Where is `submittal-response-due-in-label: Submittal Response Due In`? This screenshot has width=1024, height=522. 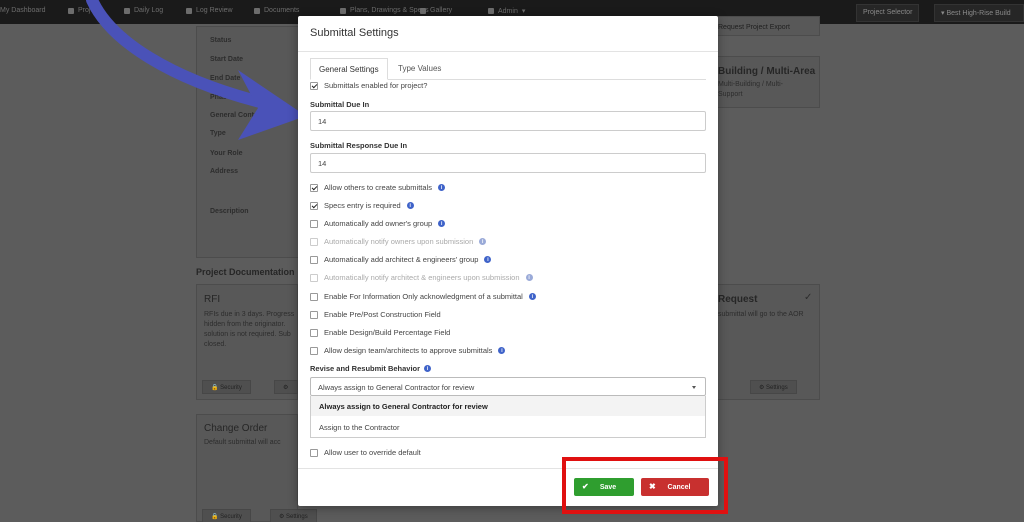
submittal-response-due-in-label: Submittal Response Due In is located at coordinates (359, 145).